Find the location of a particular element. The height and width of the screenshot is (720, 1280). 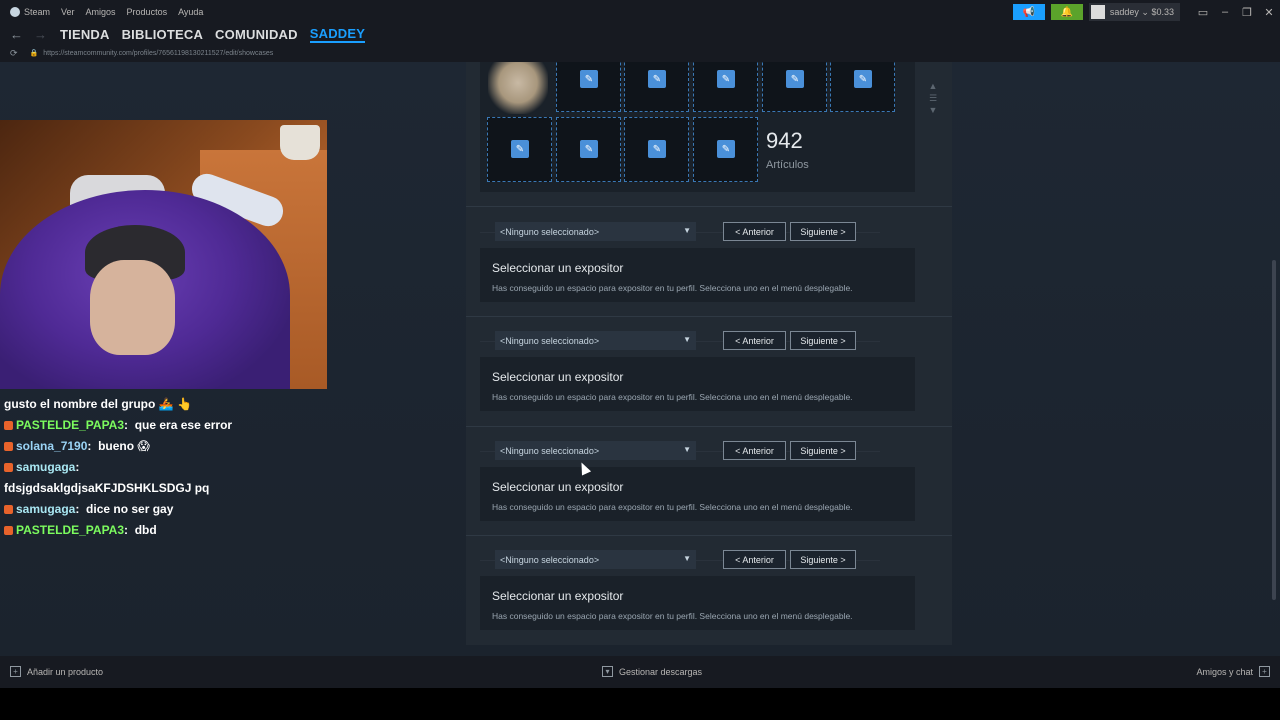

reorder-controls: ▲ ☰ ▼ is located at coordinates (933, 98).